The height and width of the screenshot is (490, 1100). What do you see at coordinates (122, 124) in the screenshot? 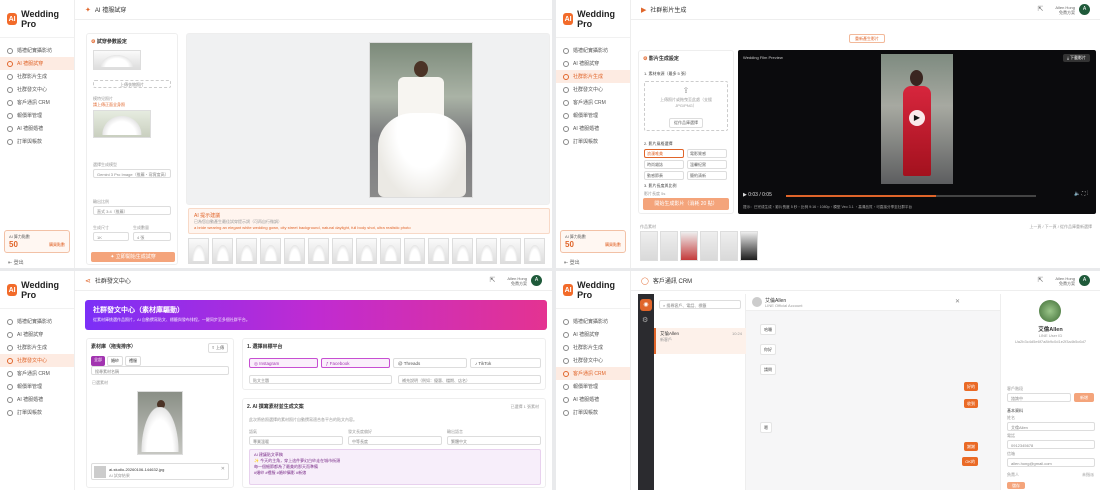
I see `model-thumbnail` at bounding box center [122, 124].